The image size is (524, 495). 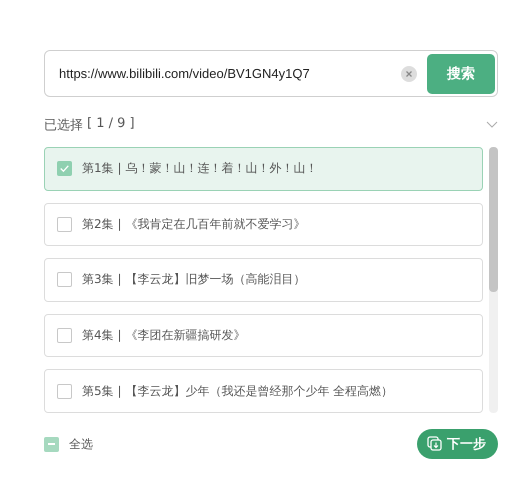 I want to click on episode-item: 第4集 | 《李团在新疆搞研发》, so click(x=263, y=336).